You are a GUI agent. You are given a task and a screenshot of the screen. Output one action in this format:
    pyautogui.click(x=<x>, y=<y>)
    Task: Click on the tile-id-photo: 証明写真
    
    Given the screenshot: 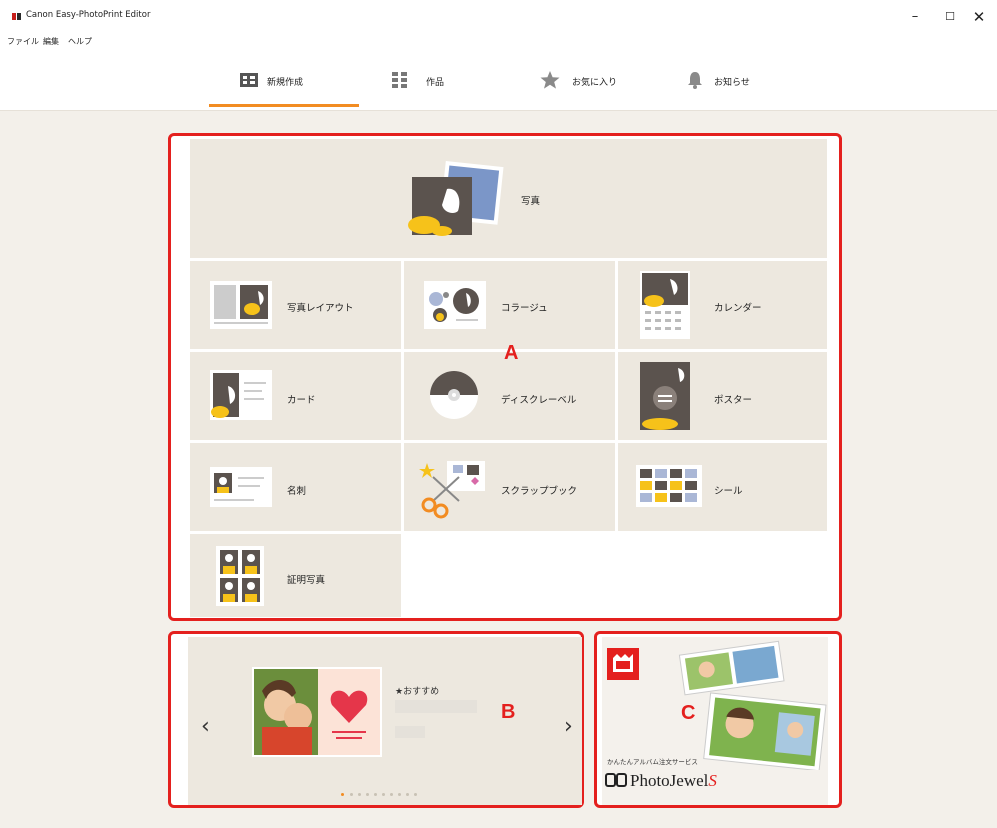 What is the action you would take?
    pyautogui.click(x=295, y=575)
    